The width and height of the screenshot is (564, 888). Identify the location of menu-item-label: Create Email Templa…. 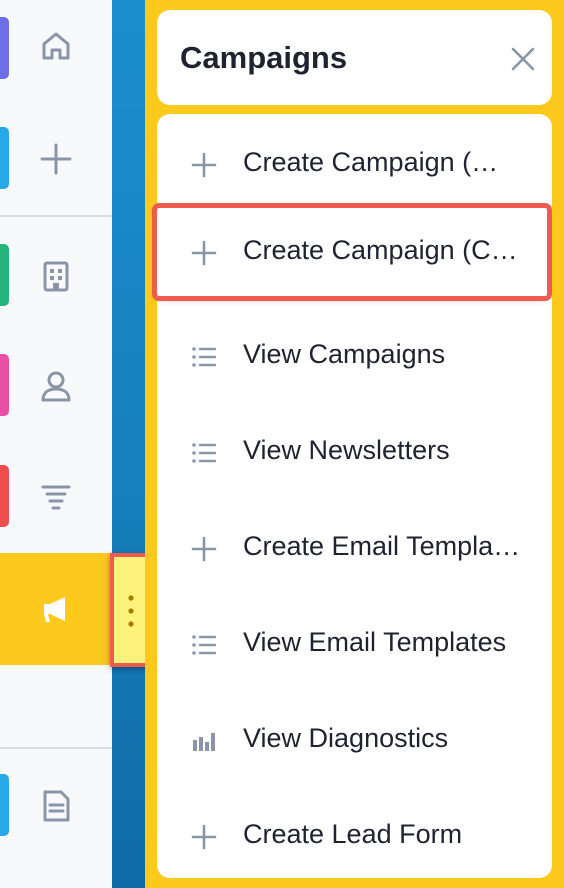
(382, 546).